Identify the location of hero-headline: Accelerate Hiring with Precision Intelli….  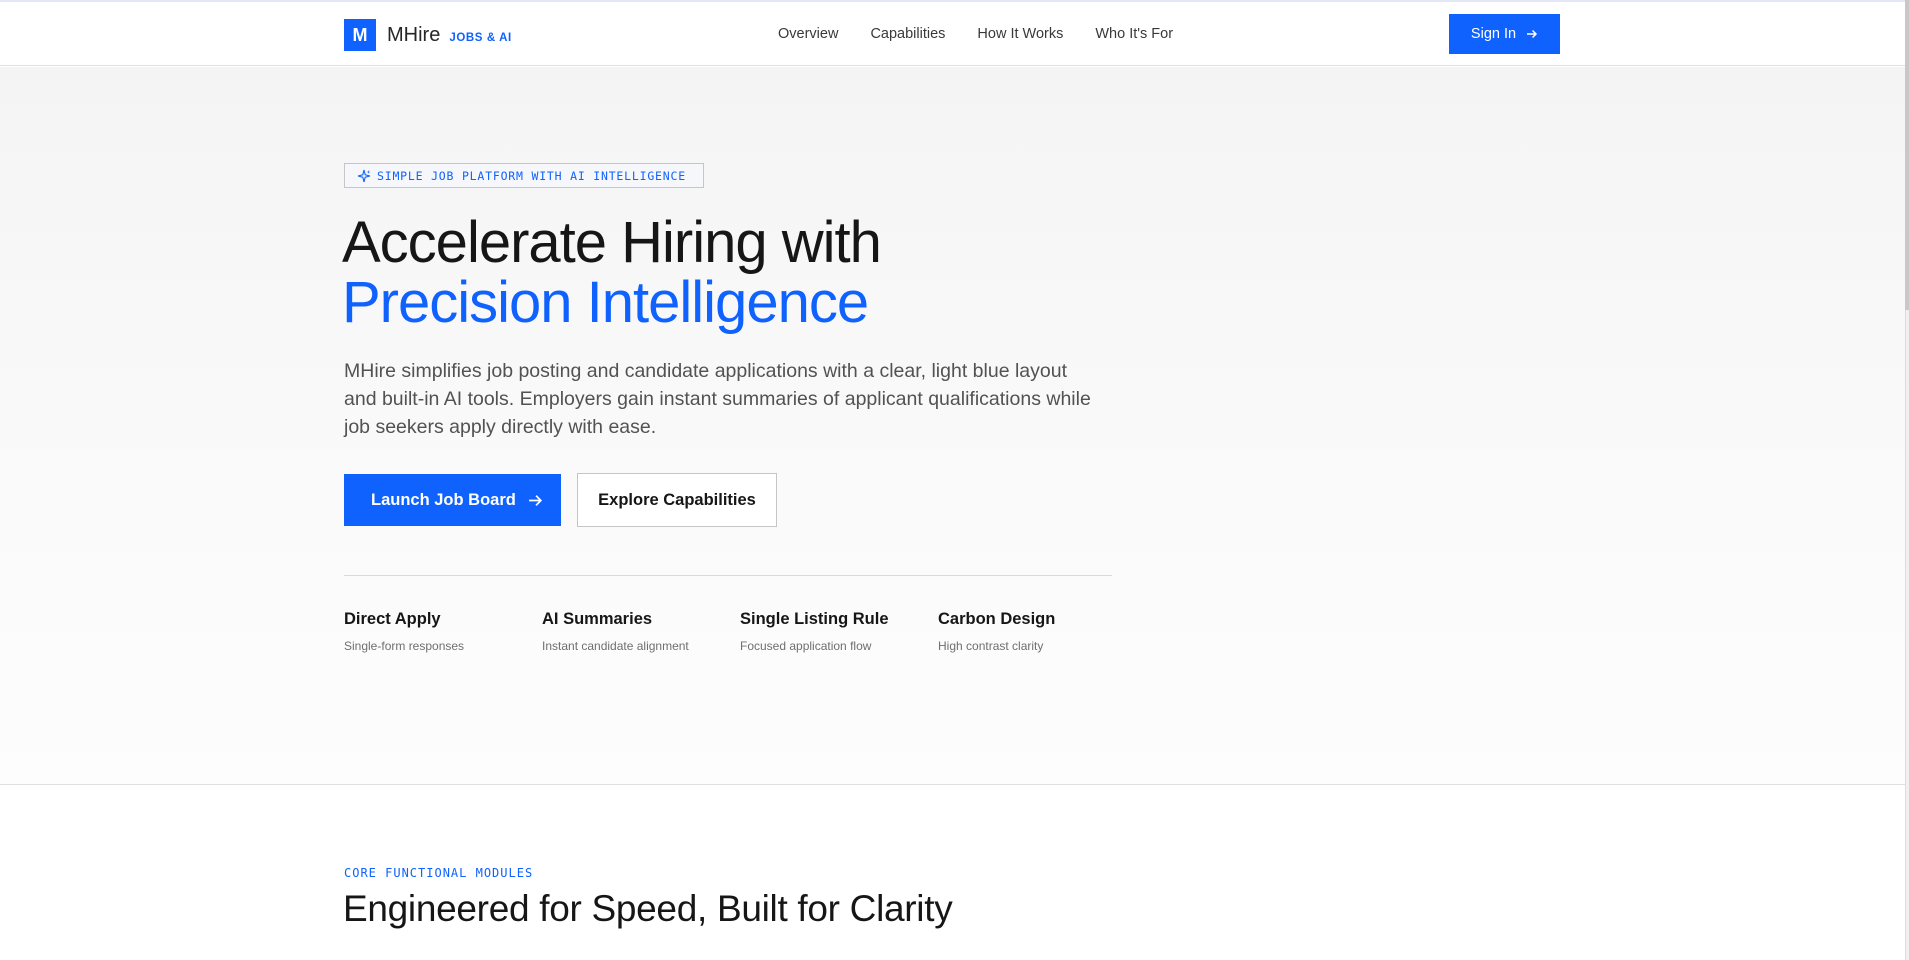
(612, 272).